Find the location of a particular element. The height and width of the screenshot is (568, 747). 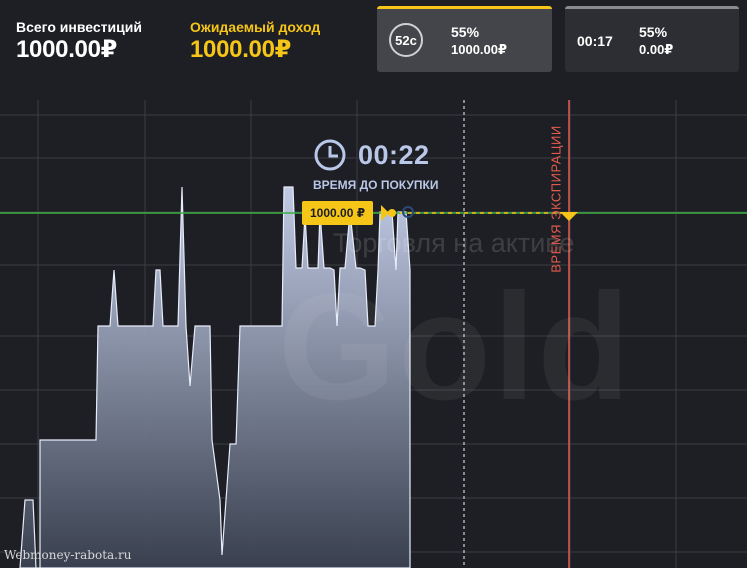

trade-card-inactive: 00:17 55% 0.00₽ is located at coordinates (652, 39).